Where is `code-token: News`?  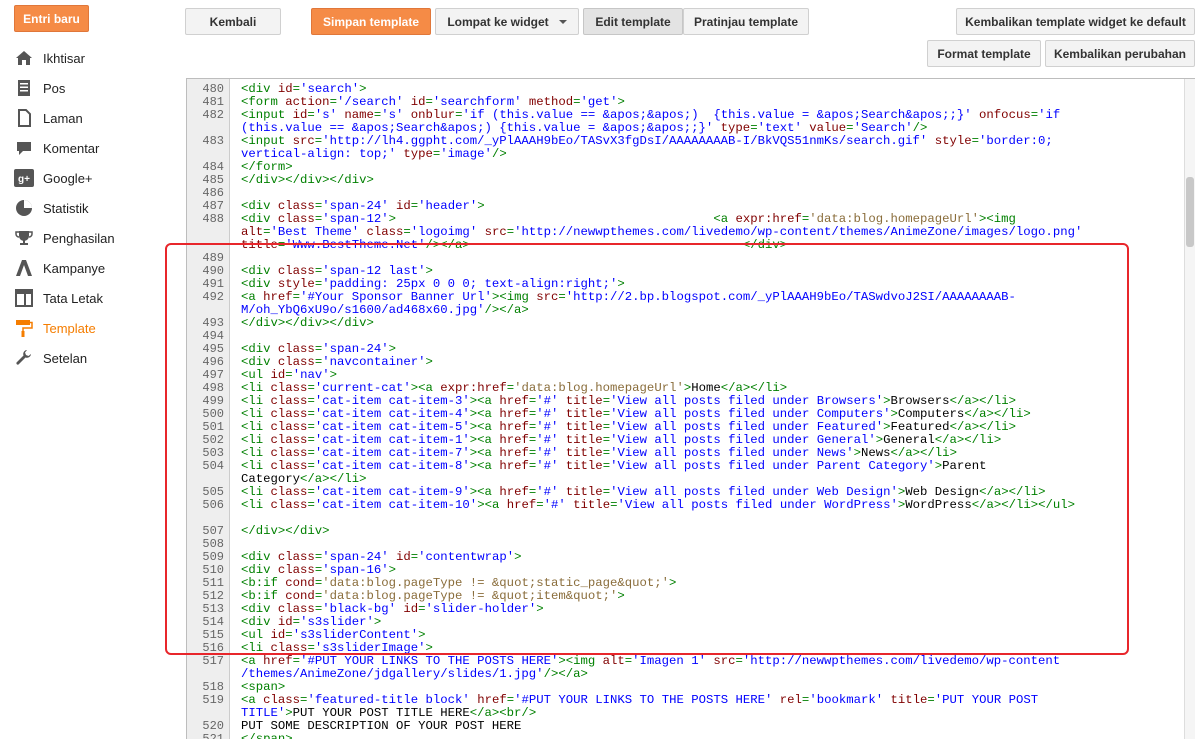 code-token: News is located at coordinates (876, 453).